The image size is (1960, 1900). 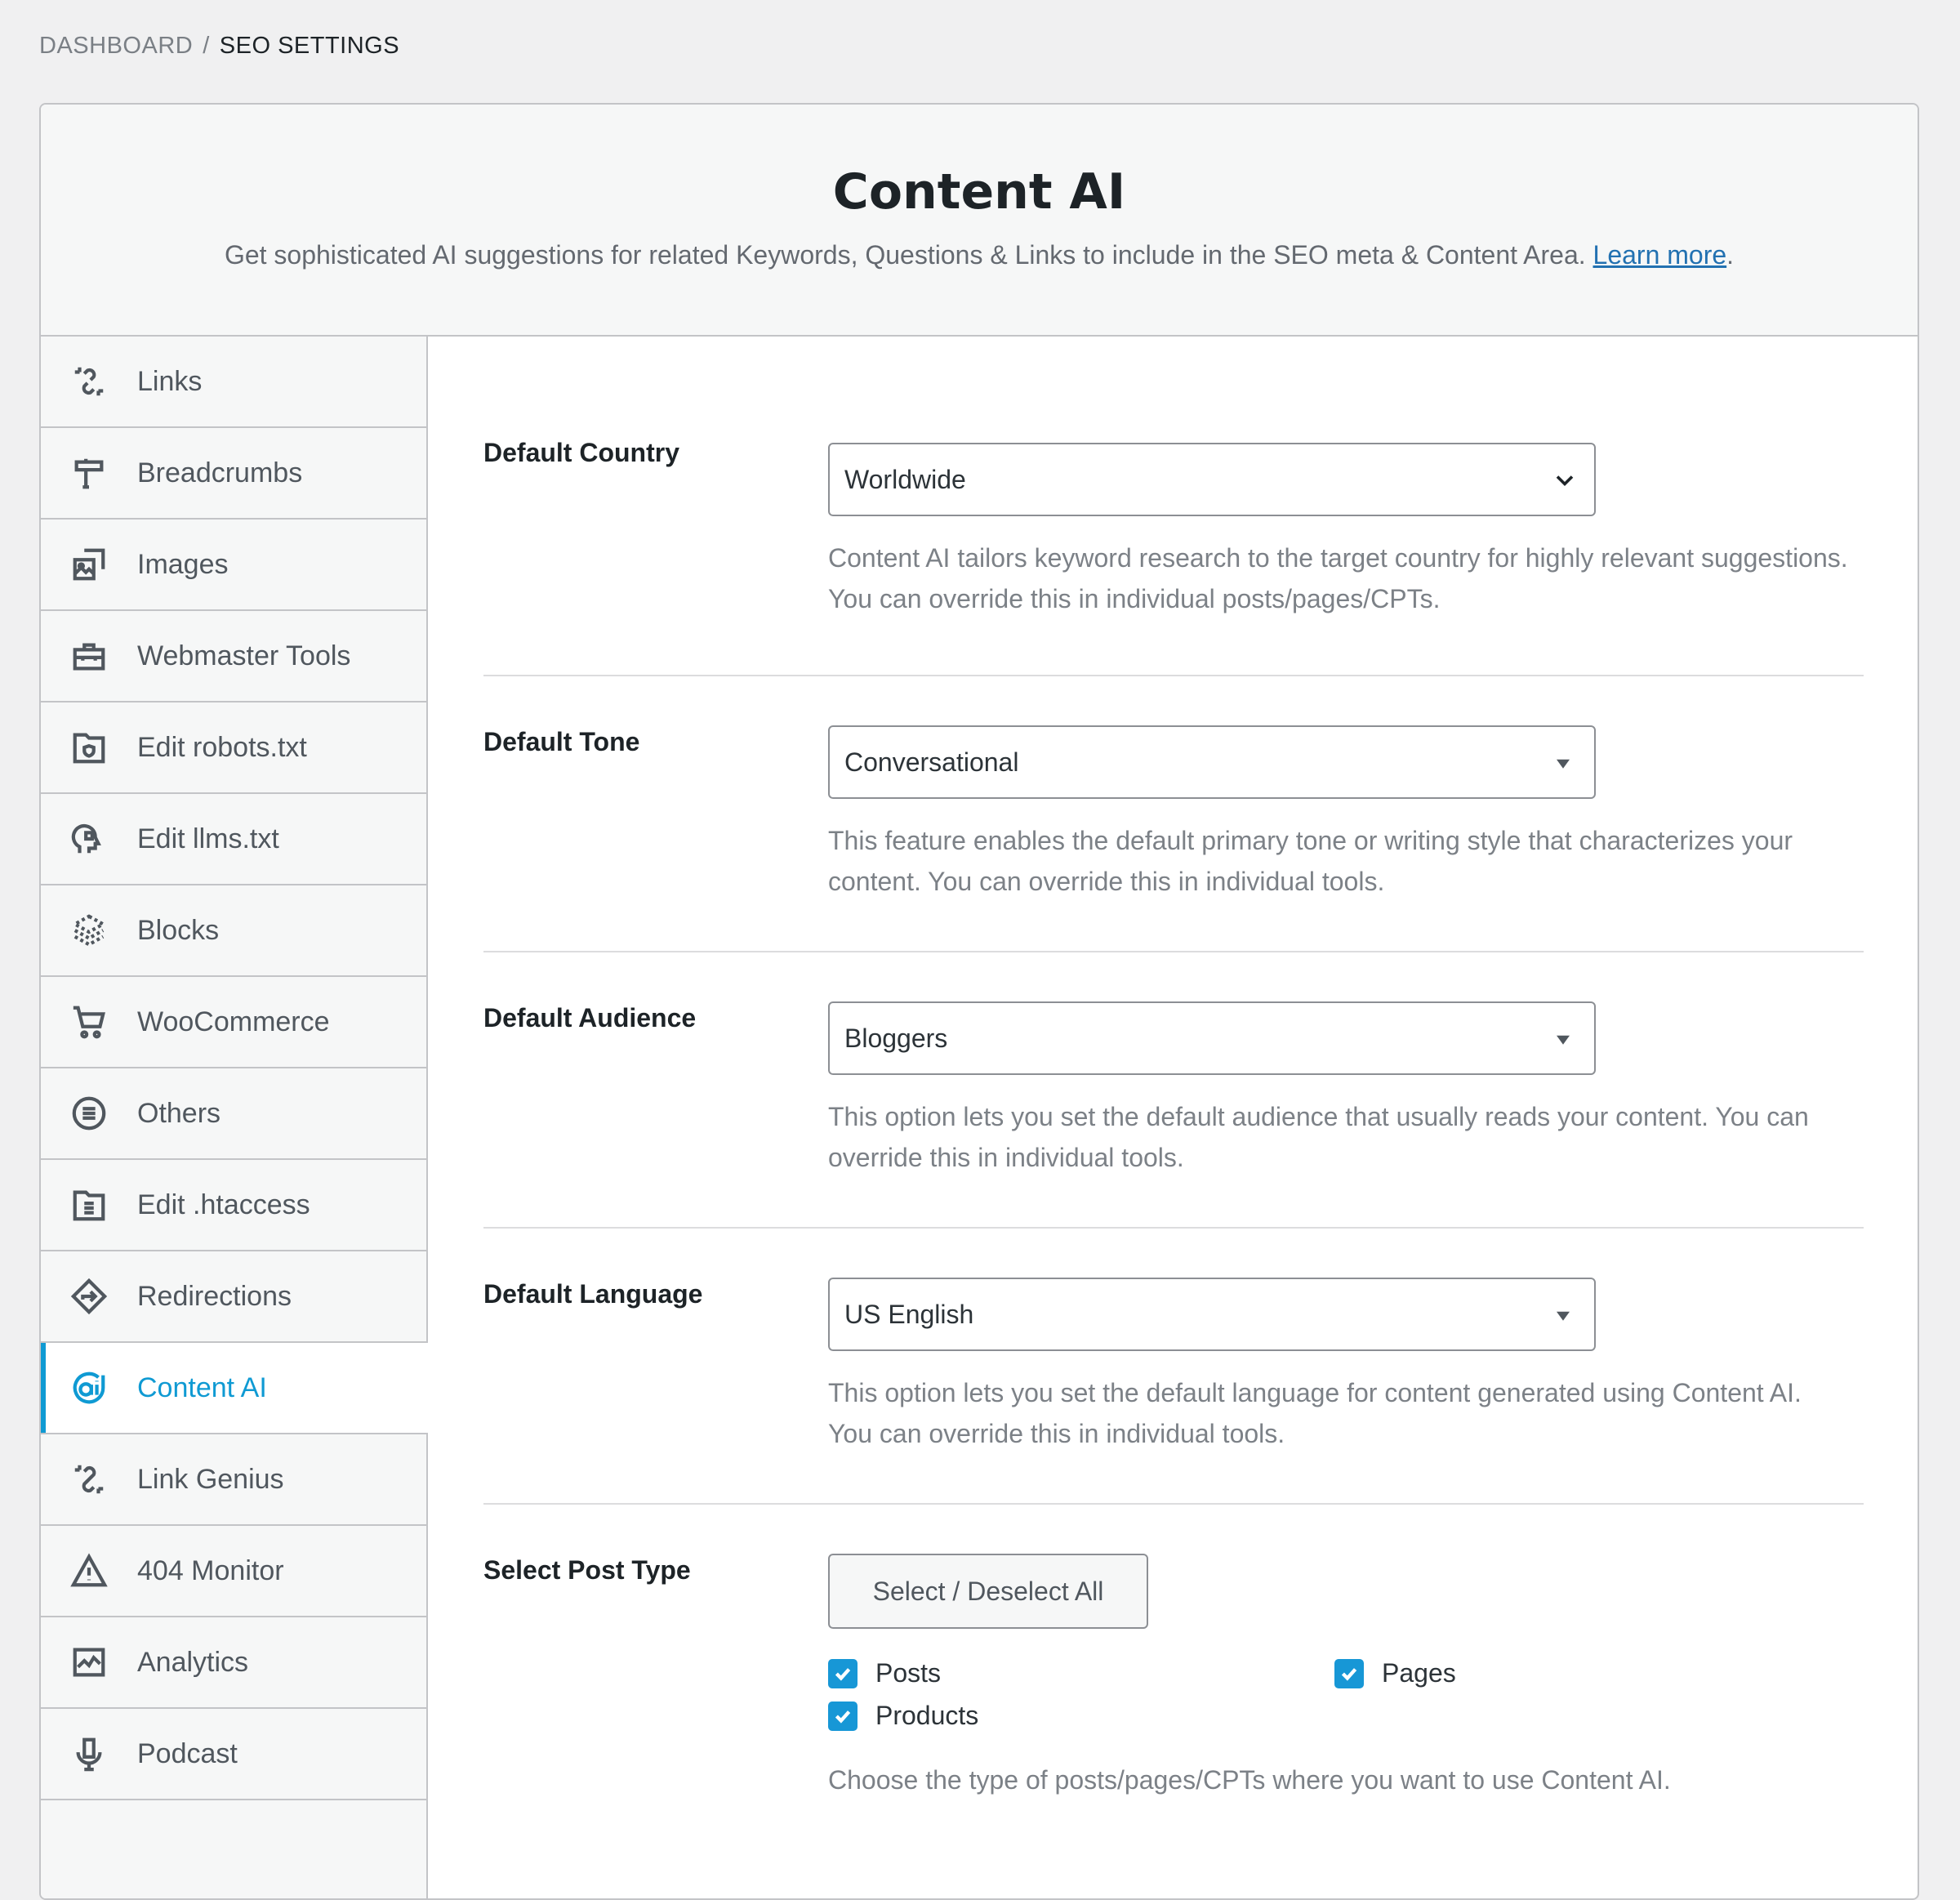 What do you see at coordinates (593, 1294) in the screenshot?
I see `default-language-label: Default Language` at bounding box center [593, 1294].